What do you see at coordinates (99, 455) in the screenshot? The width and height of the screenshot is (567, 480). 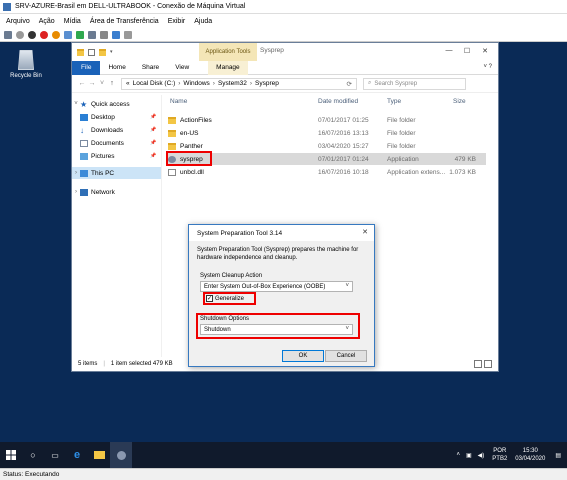 I see `file-explorer-taskbar-icon` at bounding box center [99, 455].